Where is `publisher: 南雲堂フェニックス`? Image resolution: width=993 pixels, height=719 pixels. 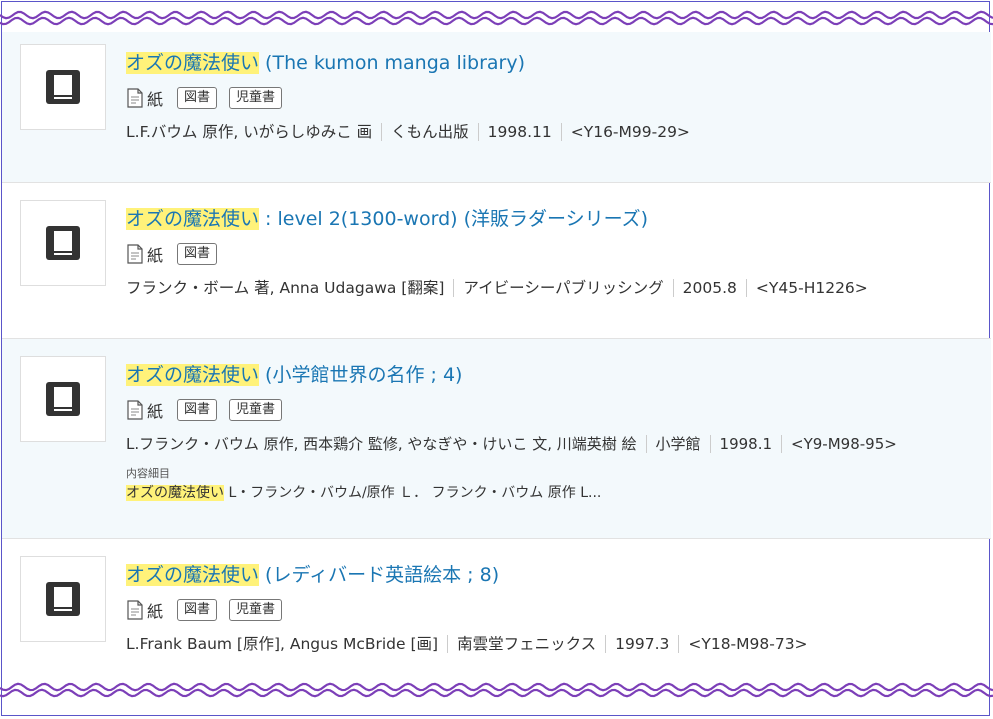
publisher: 南雲堂フェニックス is located at coordinates (527, 644).